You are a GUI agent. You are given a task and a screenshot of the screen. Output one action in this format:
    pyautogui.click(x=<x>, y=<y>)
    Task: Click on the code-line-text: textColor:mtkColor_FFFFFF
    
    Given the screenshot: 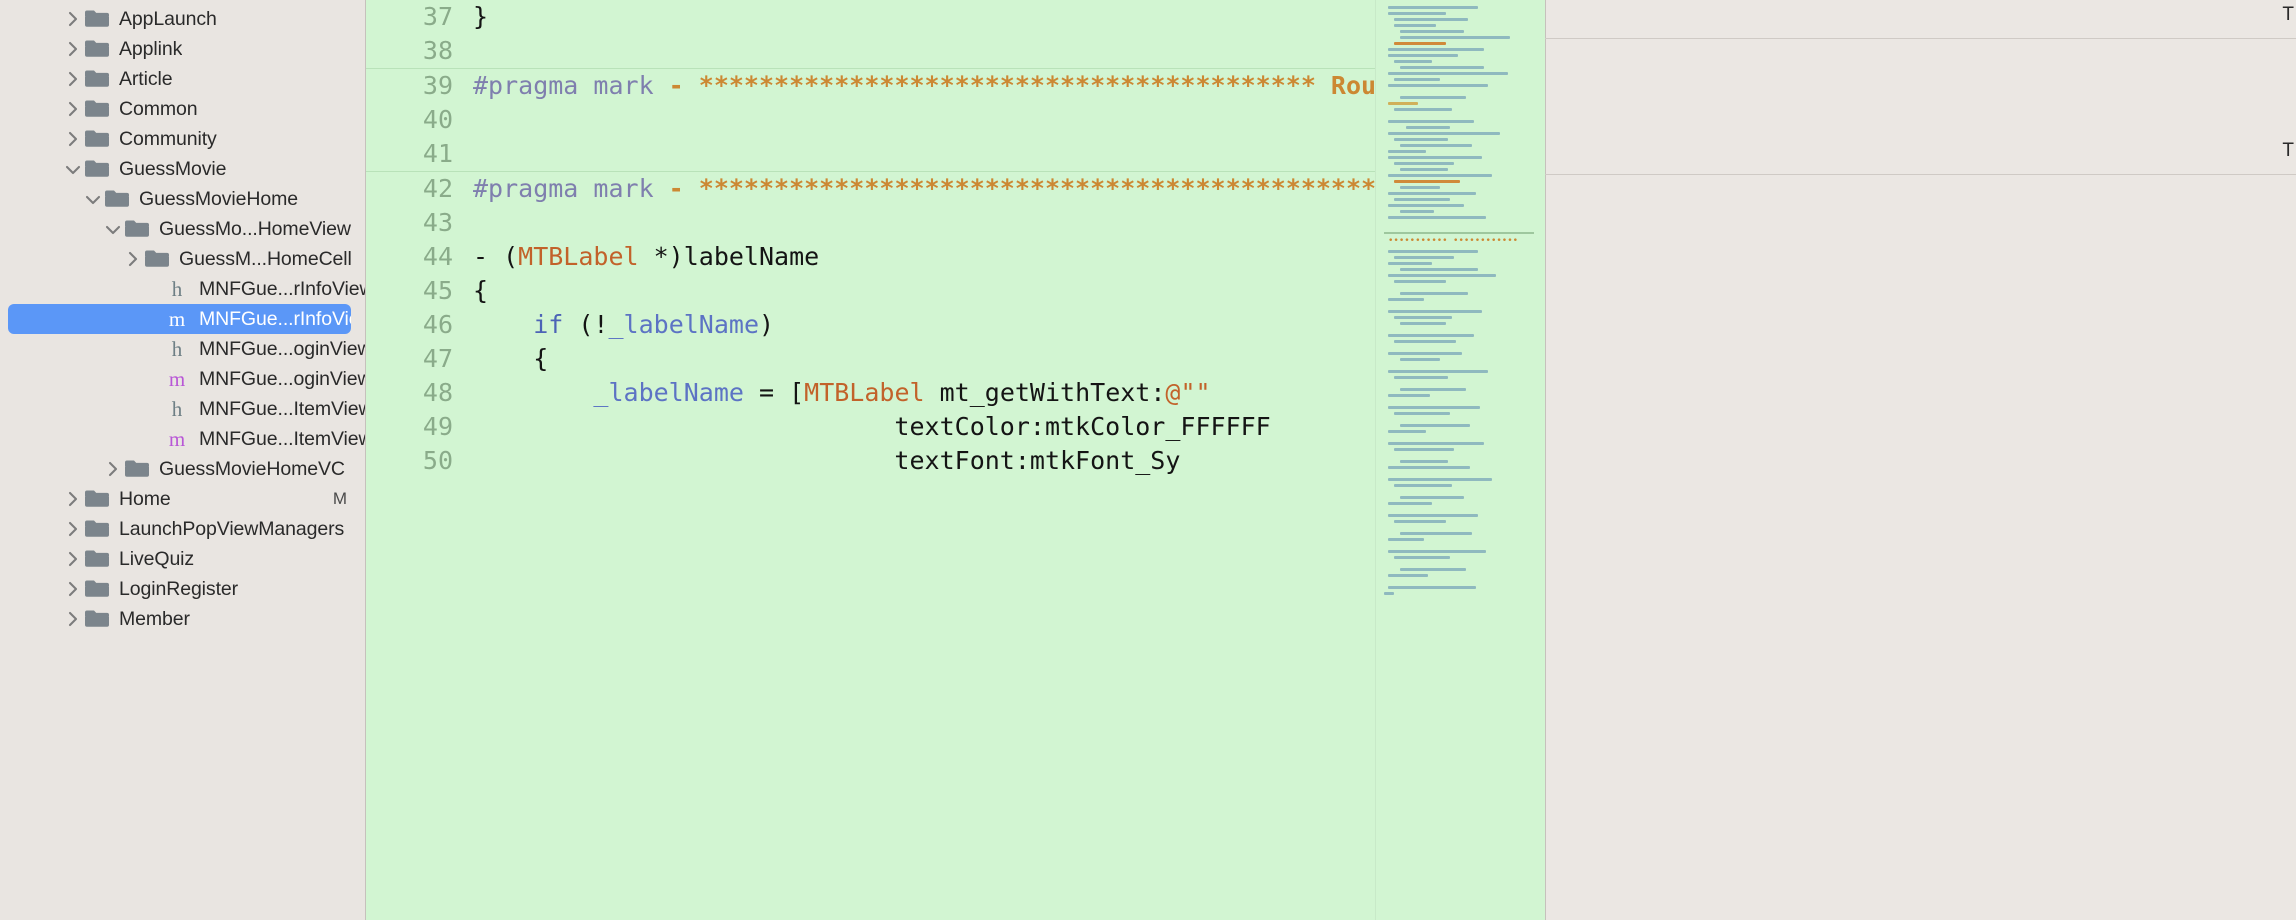 What is the action you would take?
    pyautogui.click(x=923, y=427)
    